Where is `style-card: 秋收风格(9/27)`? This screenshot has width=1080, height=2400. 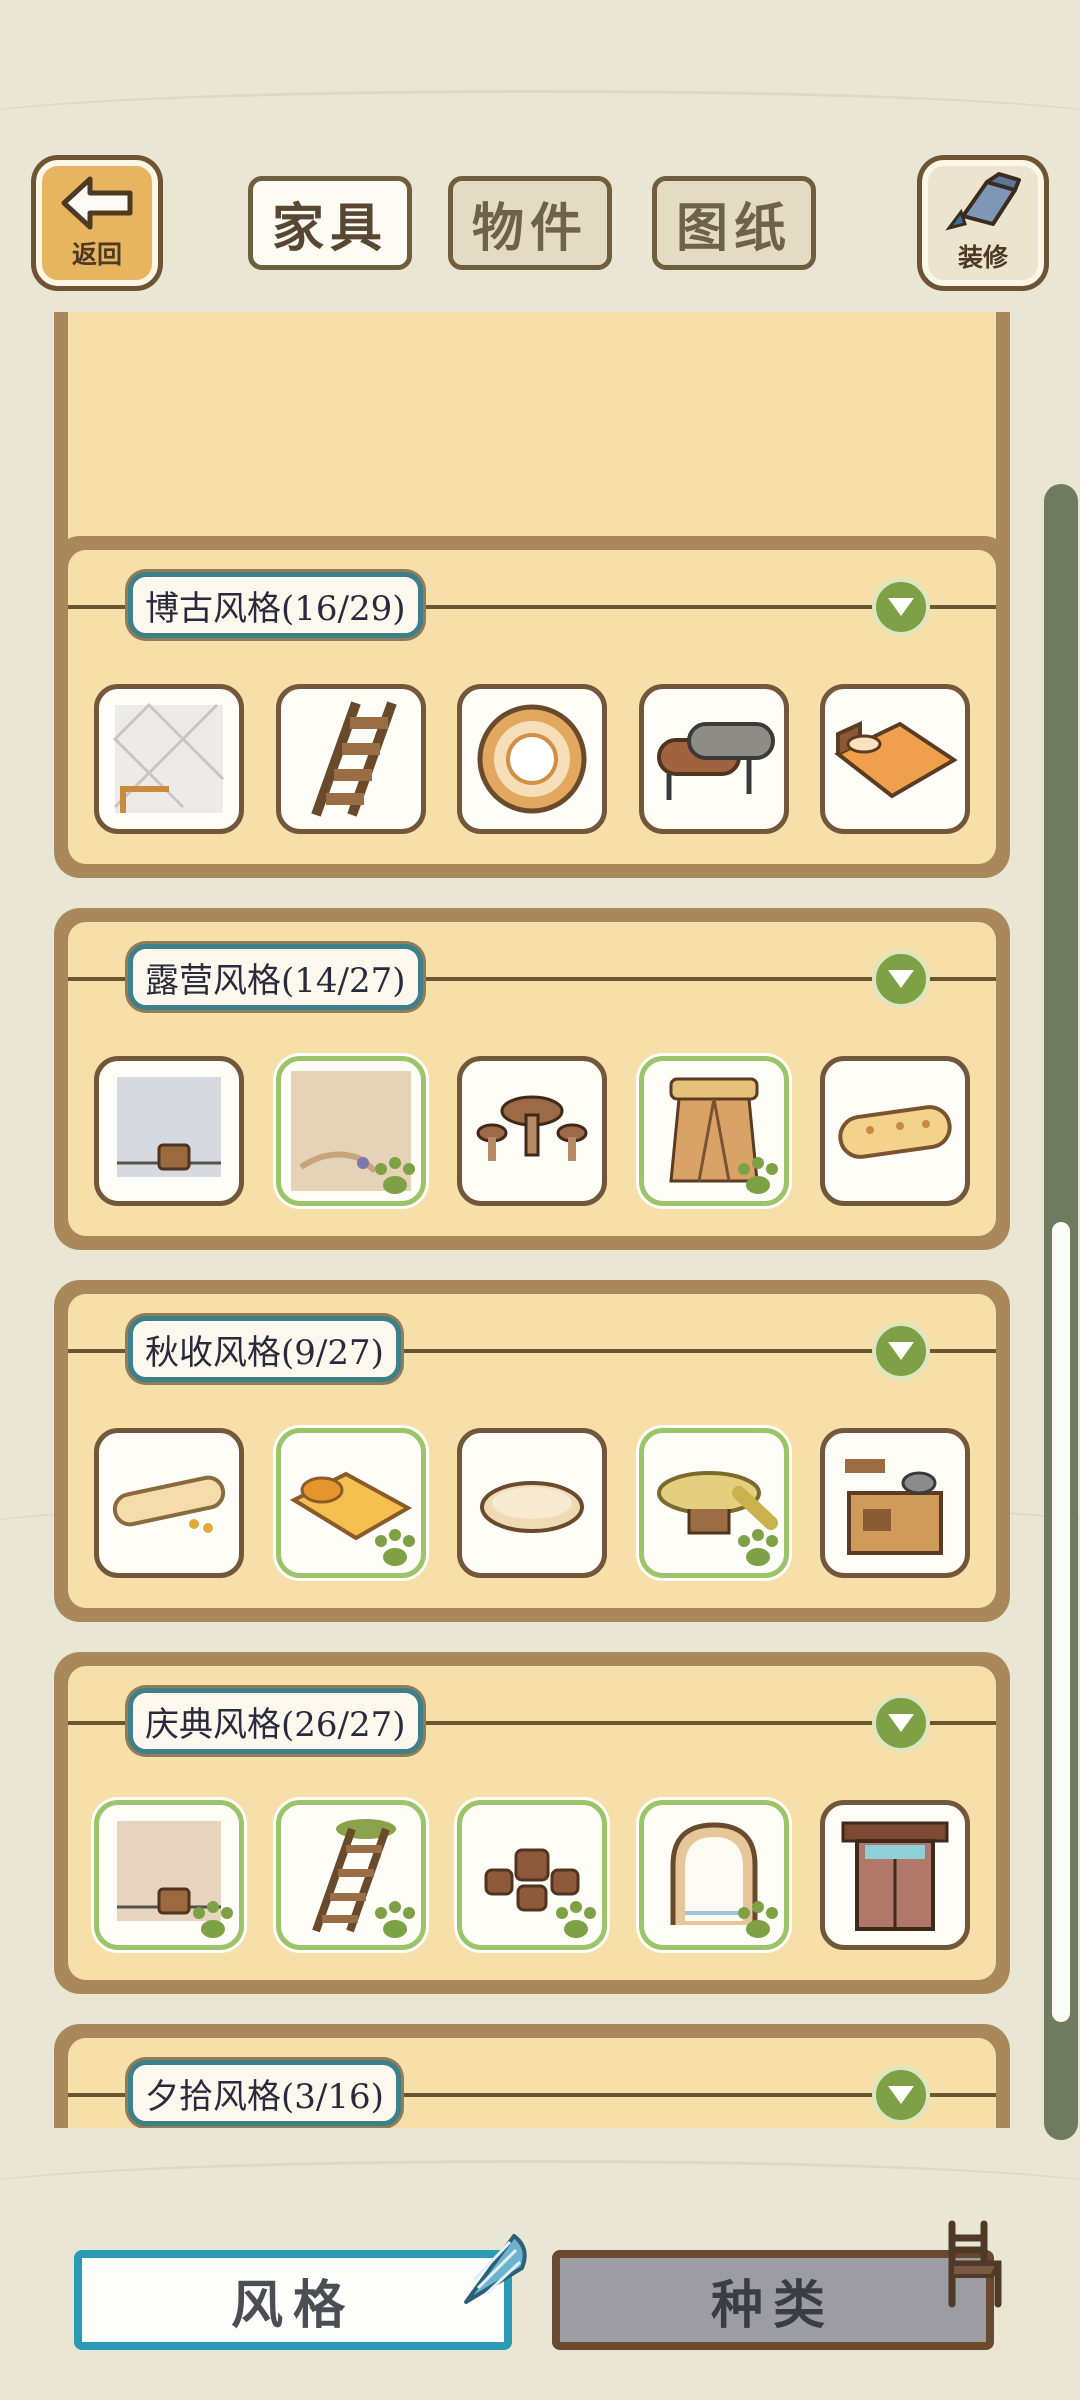
style-card: 秋收风格(9/27) is located at coordinates (532, 1451).